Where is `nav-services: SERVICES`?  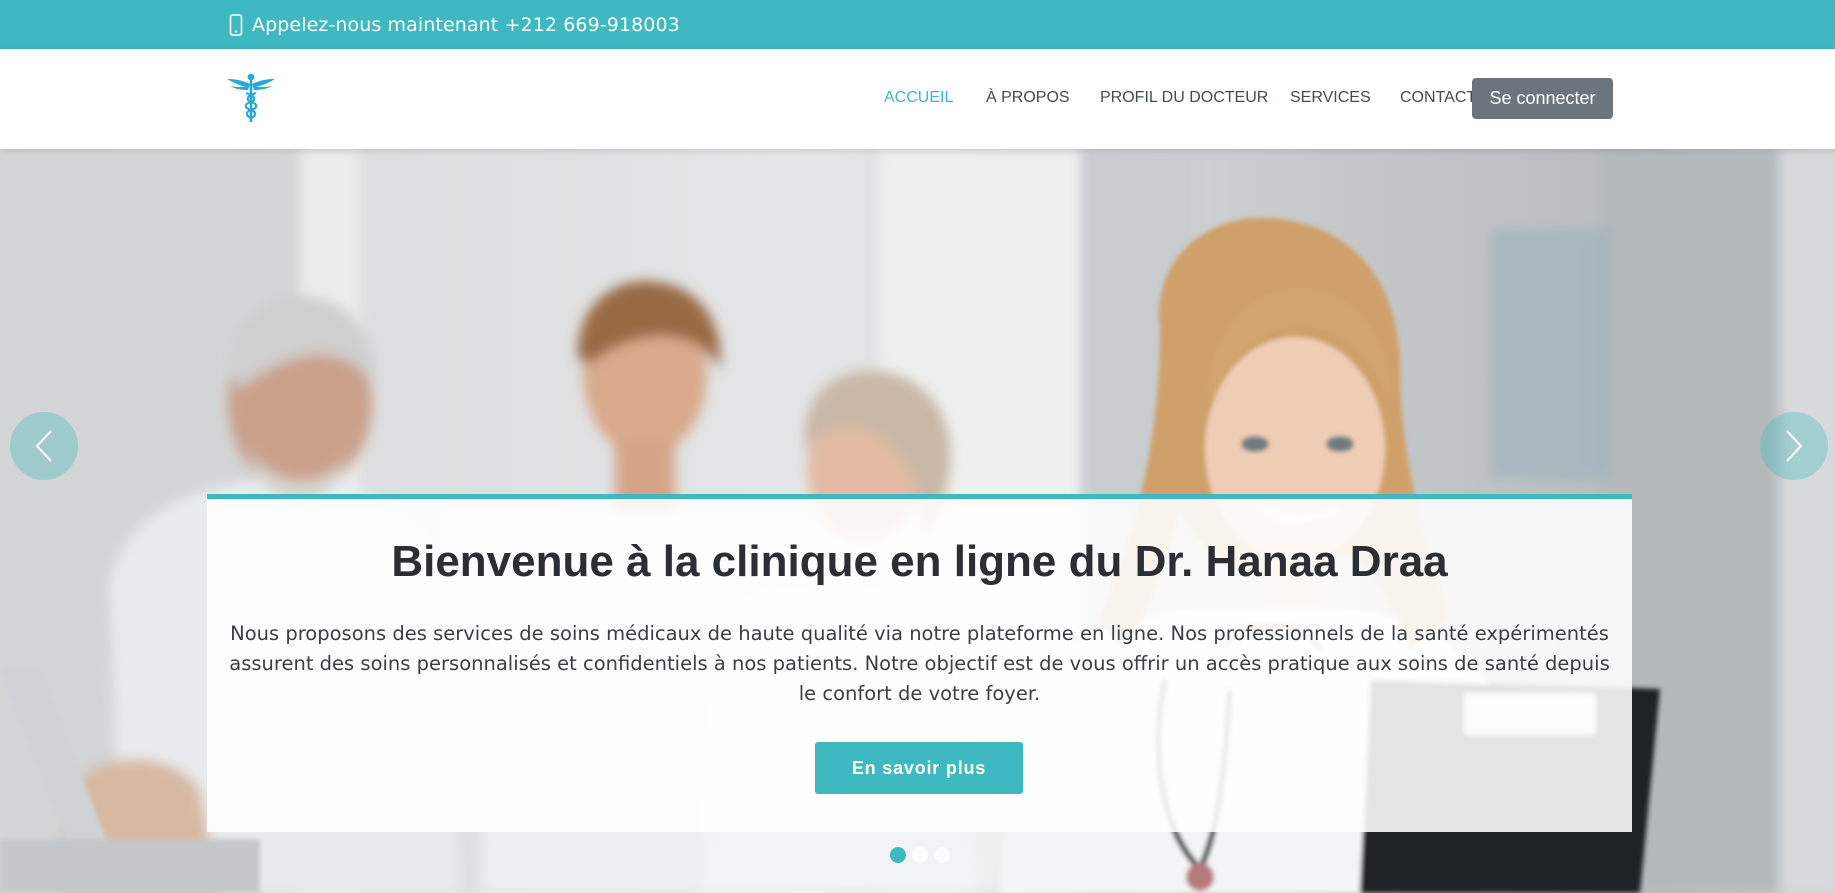
nav-services: SERVICES is located at coordinates (1330, 98).